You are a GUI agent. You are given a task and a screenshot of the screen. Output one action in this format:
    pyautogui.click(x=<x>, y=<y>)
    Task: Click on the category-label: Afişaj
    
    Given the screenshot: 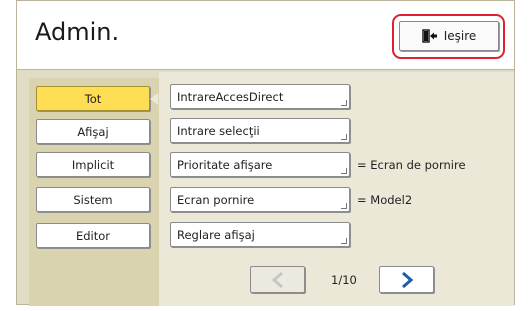 What is the action you would take?
    pyautogui.click(x=93, y=131)
    